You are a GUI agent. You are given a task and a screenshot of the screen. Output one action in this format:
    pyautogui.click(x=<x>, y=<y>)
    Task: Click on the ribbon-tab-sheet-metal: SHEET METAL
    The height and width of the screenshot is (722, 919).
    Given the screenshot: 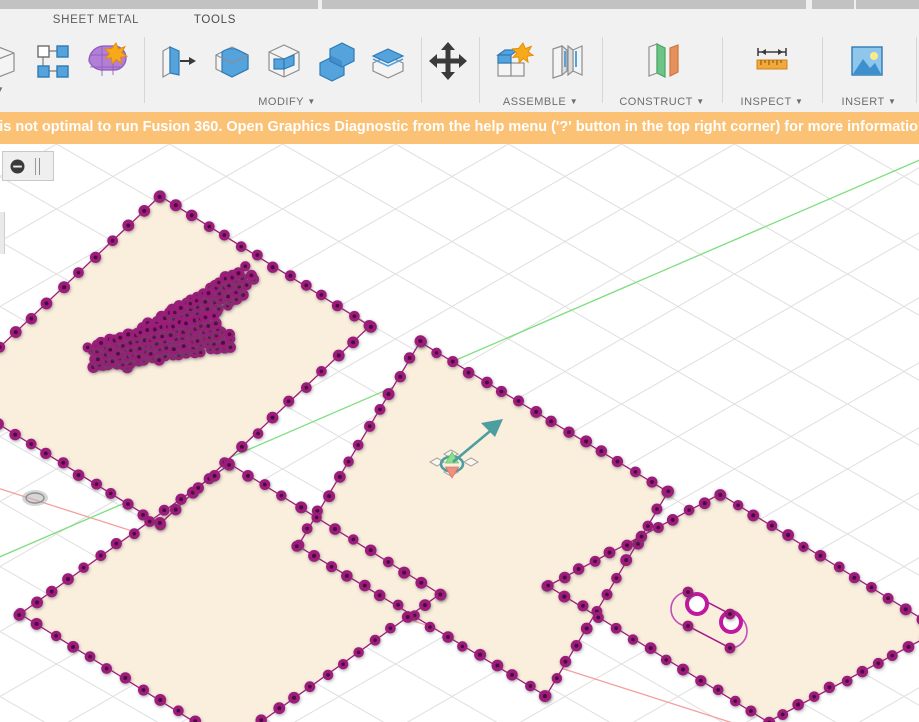 What is the action you would take?
    pyautogui.click(x=96, y=20)
    